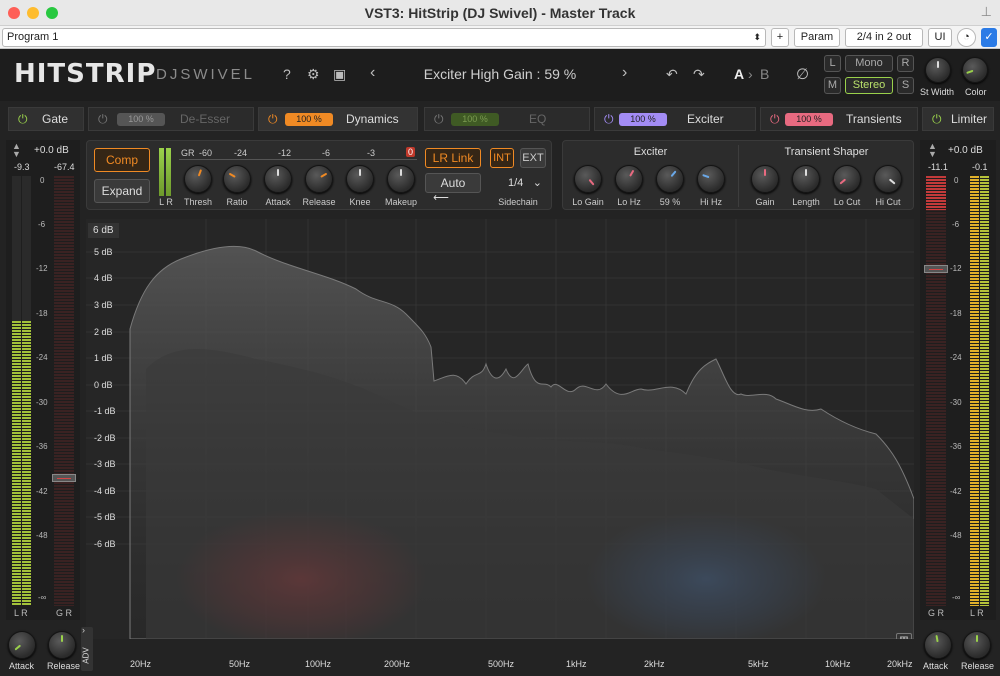  Describe the element at coordinates (42, 268) in the screenshot. I see `input-scale-12: -12` at that location.